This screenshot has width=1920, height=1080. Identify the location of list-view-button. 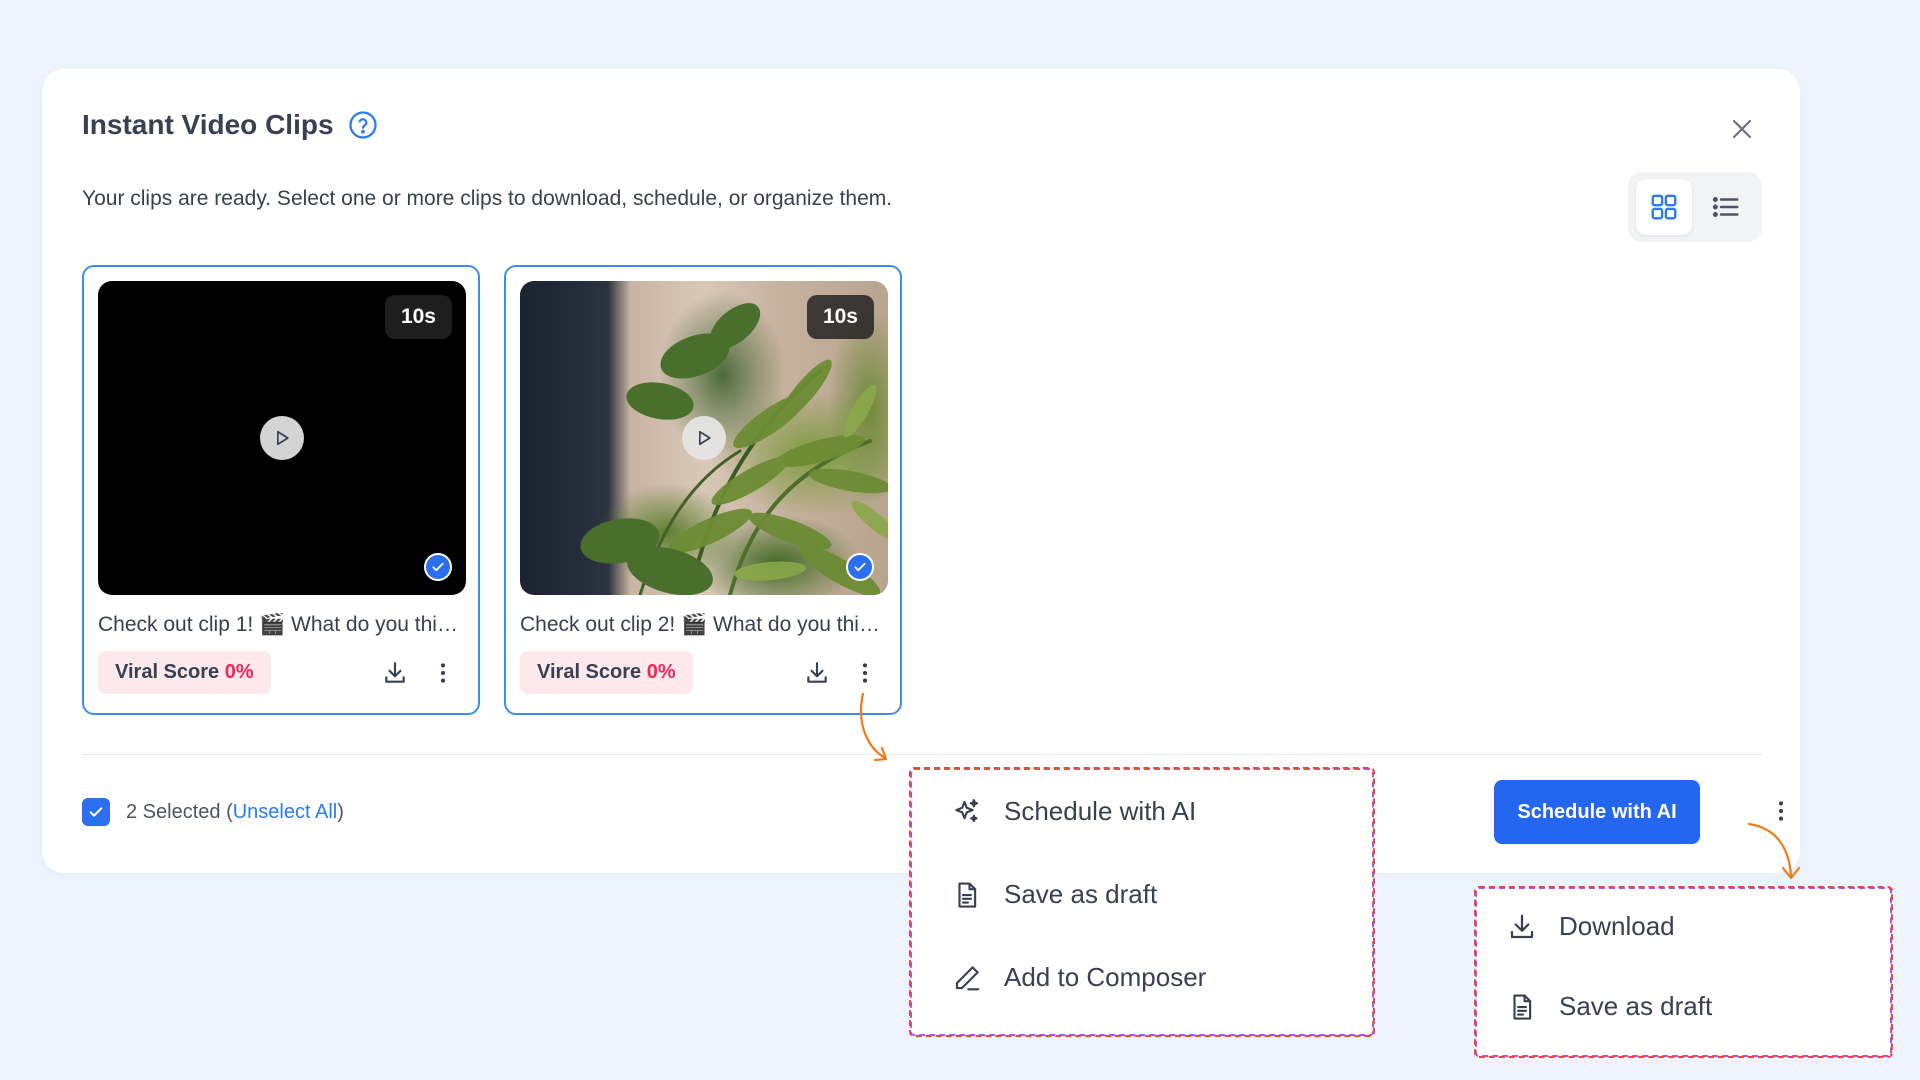
(1726, 207).